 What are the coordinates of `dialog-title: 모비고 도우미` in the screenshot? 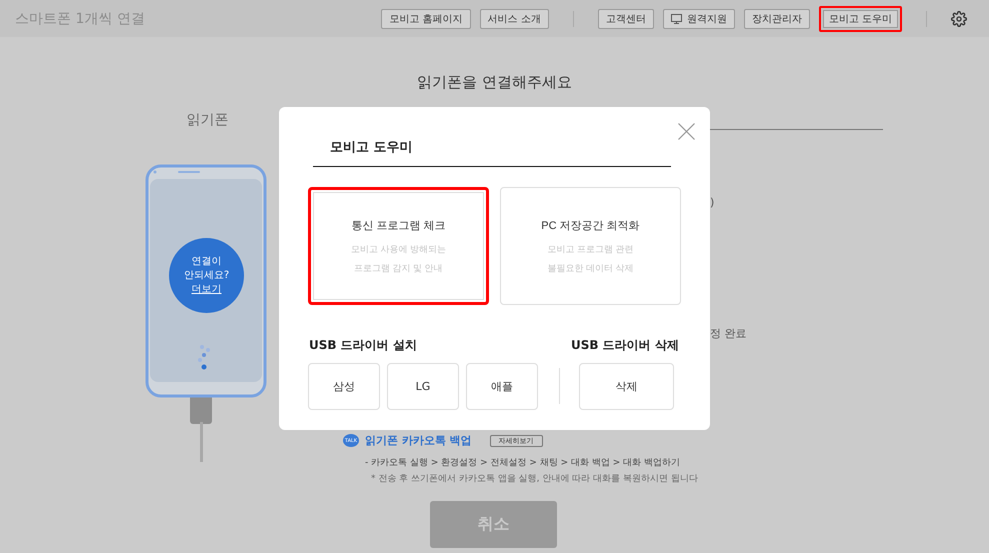 It's located at (371, 147).